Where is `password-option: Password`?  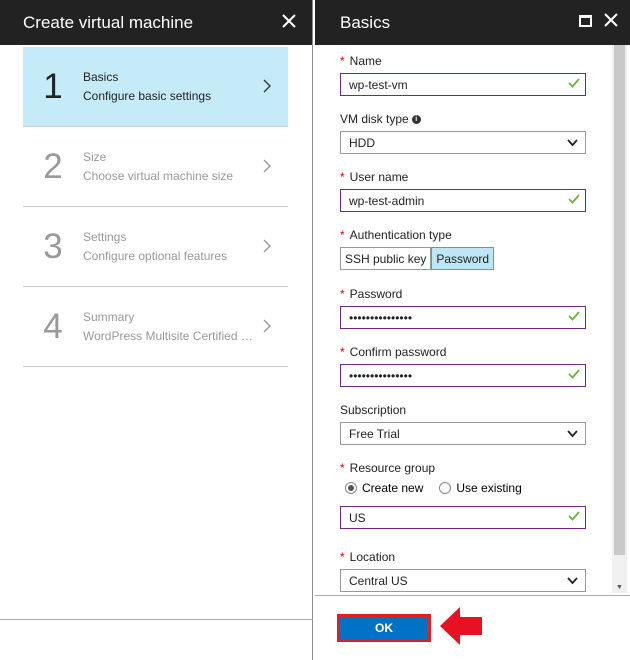 password-option: Password is located at coordinates (463, 258).